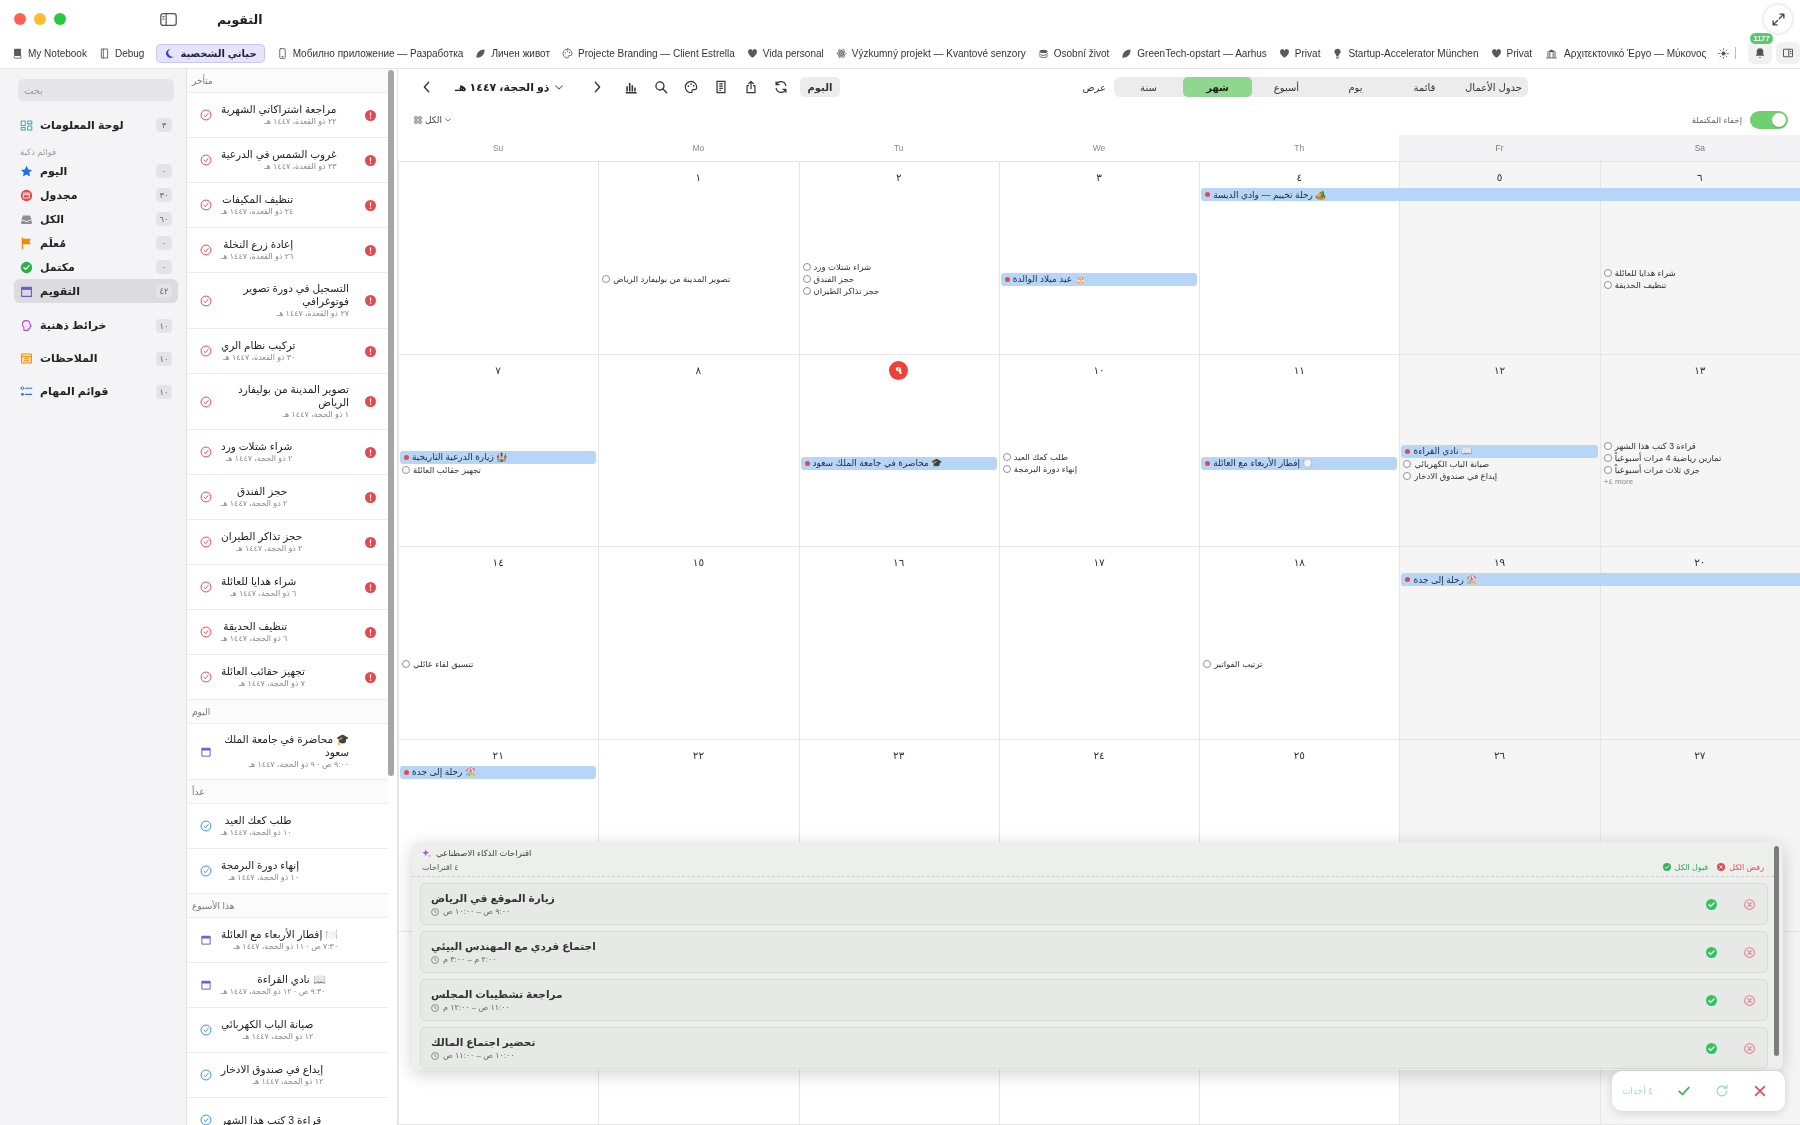 Image resolution: width=1800 pixels, height=1125 pixels. What do you see at coordinates (899, 370) in the screenshot?
I see `day-number: ٩` at bounding box center [899, 370].